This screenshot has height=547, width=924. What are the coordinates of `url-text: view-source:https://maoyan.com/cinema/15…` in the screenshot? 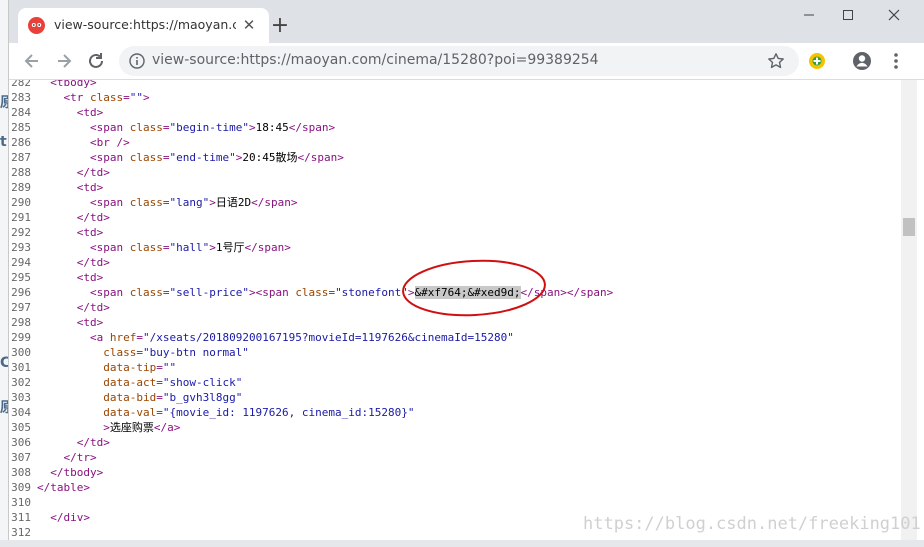 It's located at (375, 60).